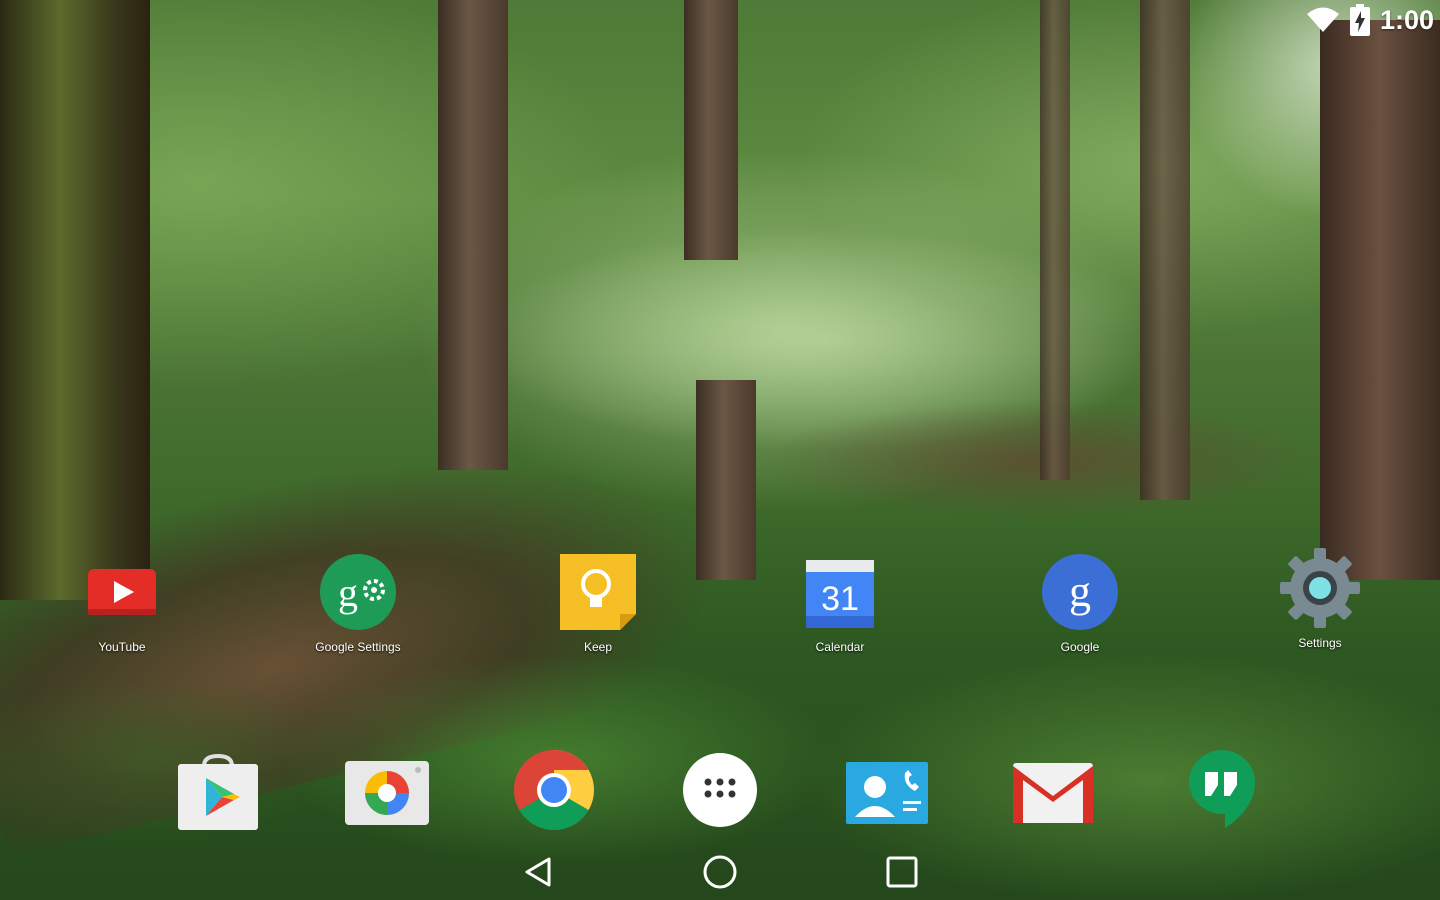 The width and height of the screenshot is (1440, 900). I want to click on svg-text: g, so click(348, 592).